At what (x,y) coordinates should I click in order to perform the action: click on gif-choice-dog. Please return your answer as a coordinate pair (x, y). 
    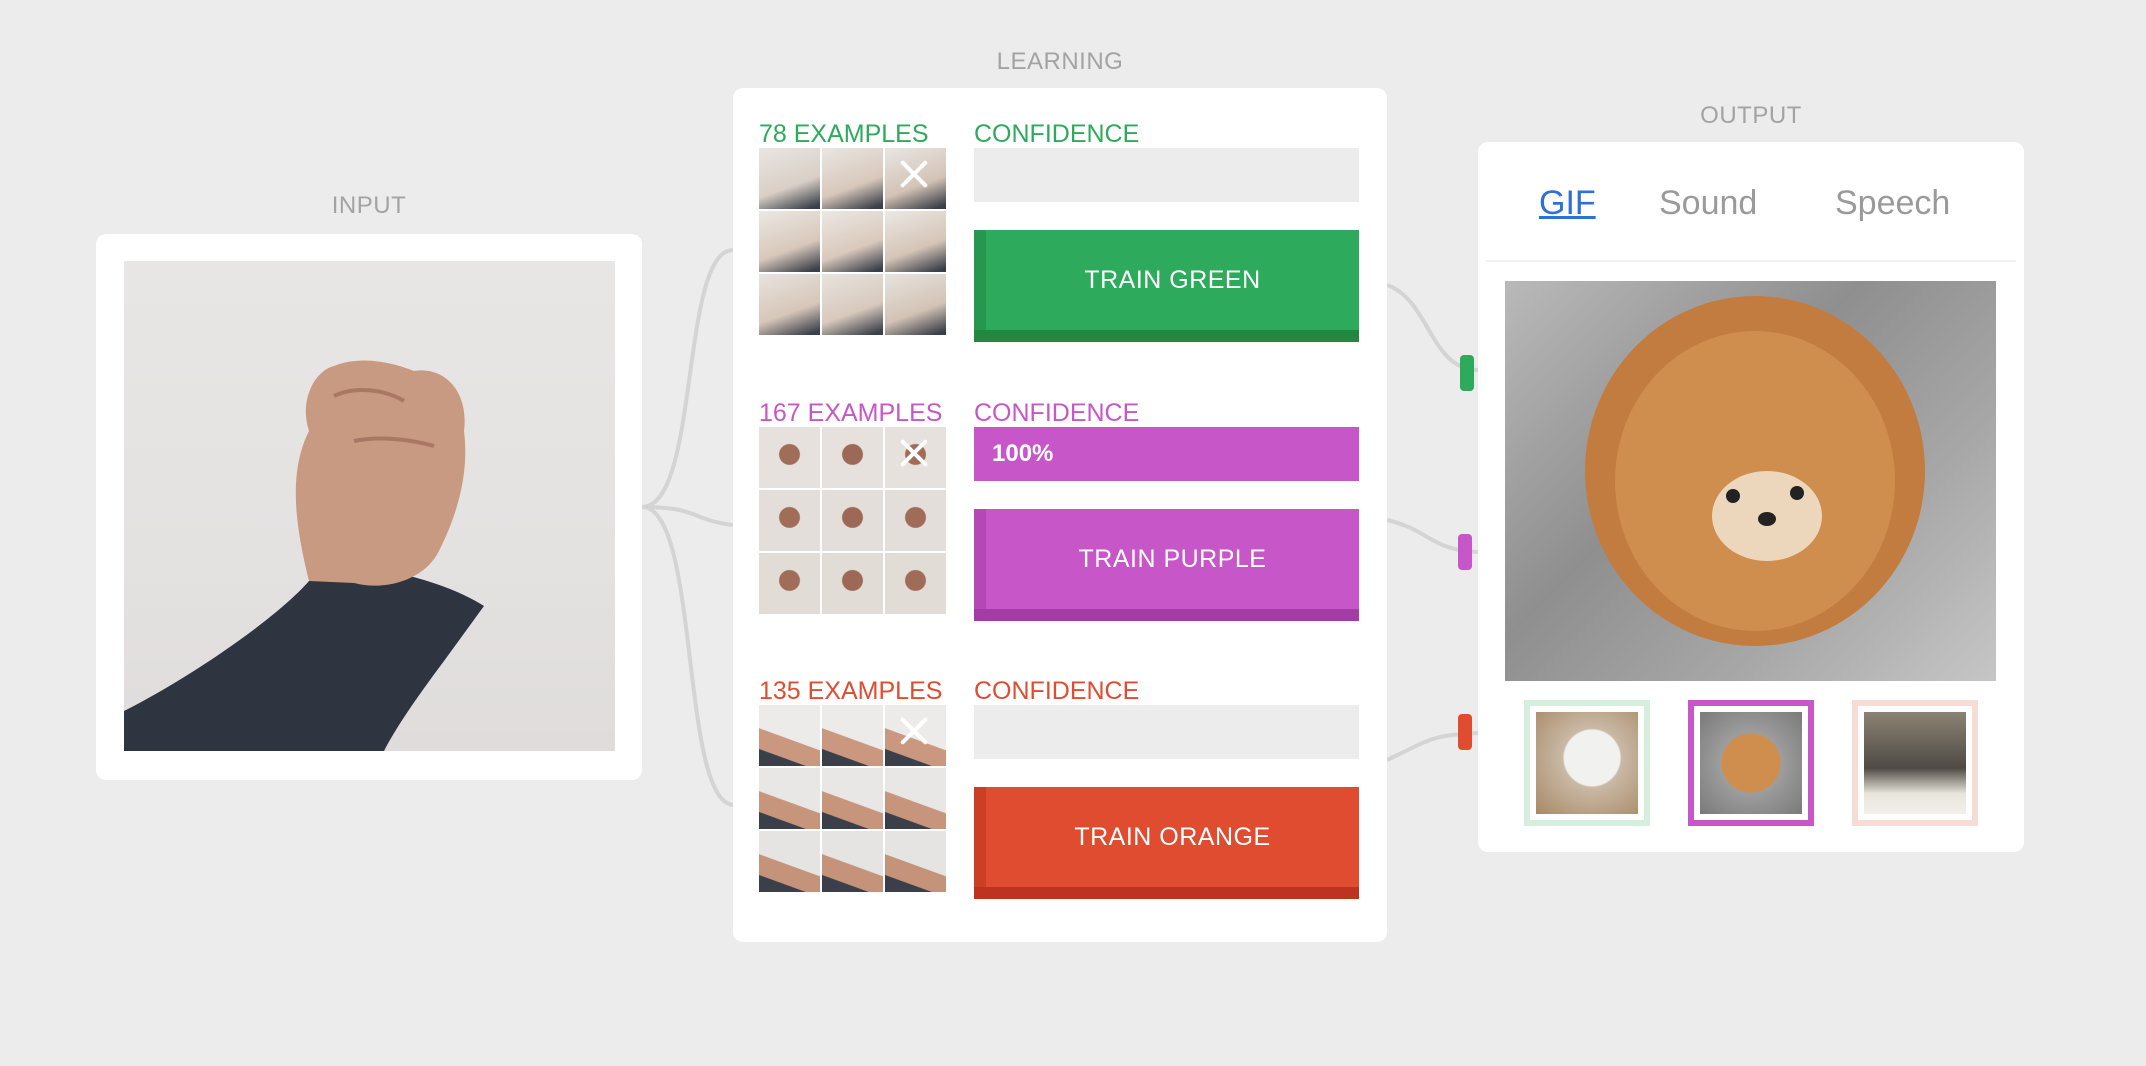
    Looking at the image, I should click on (1751, 763).